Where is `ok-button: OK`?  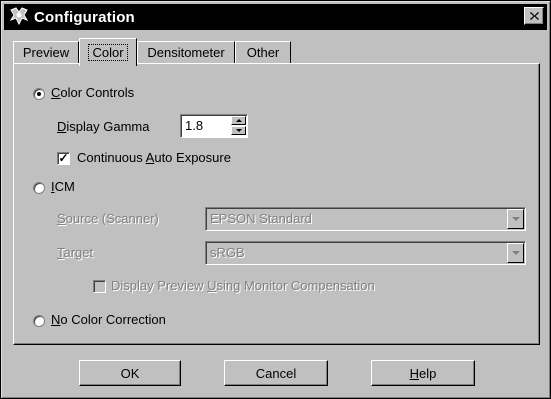
ok-button: OK is located at coordinates (130, 373).